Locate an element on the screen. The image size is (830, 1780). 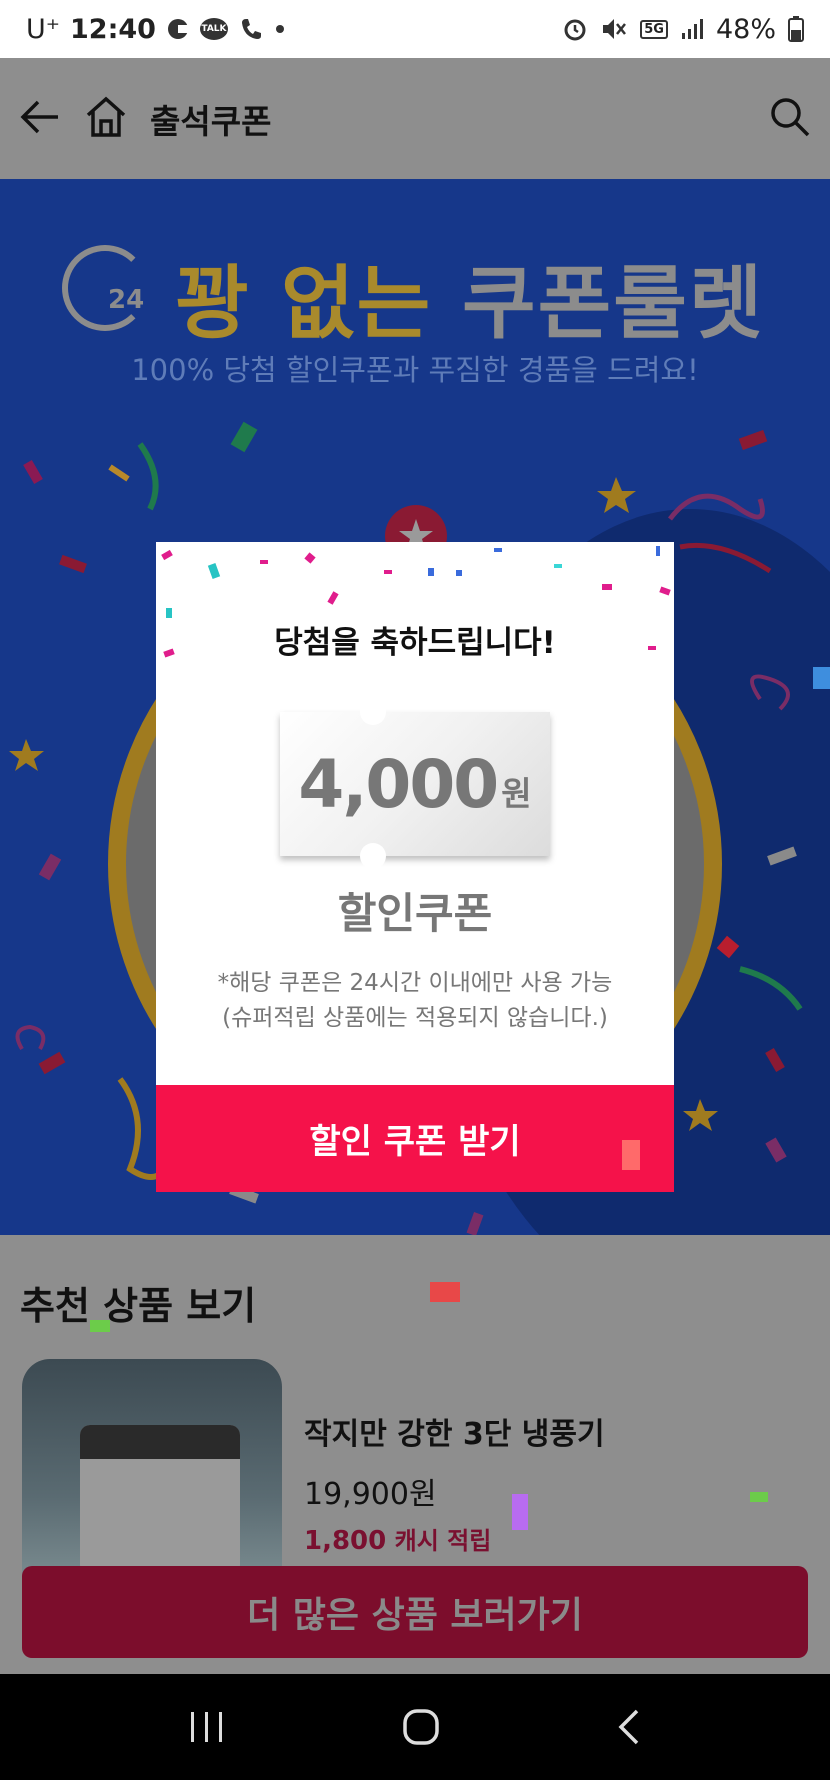
system-nav-bar is located at coordinates (415, 1727).